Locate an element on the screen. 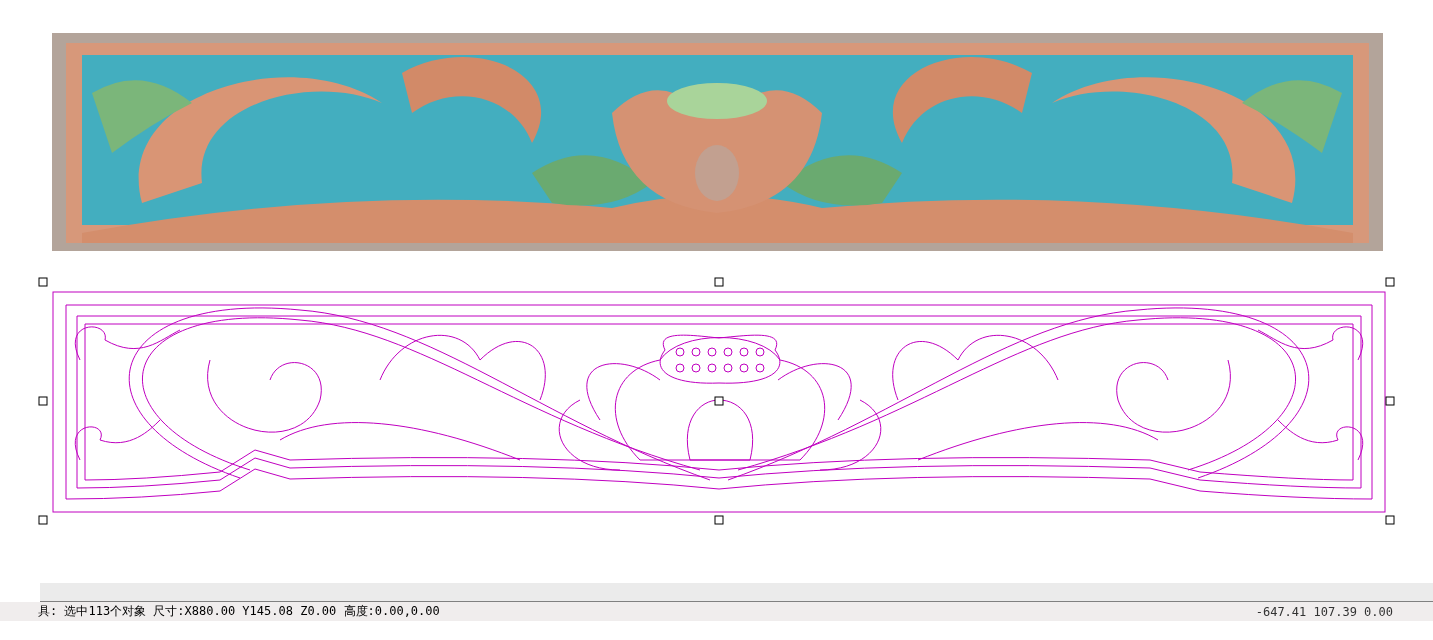 The image size is (1433, 640). status-message: 具: 选中113个对象 尺寸:X880.00 Y145.08 Z0.00 高度:0.00,0.00 is located at coordinates (239, 611).